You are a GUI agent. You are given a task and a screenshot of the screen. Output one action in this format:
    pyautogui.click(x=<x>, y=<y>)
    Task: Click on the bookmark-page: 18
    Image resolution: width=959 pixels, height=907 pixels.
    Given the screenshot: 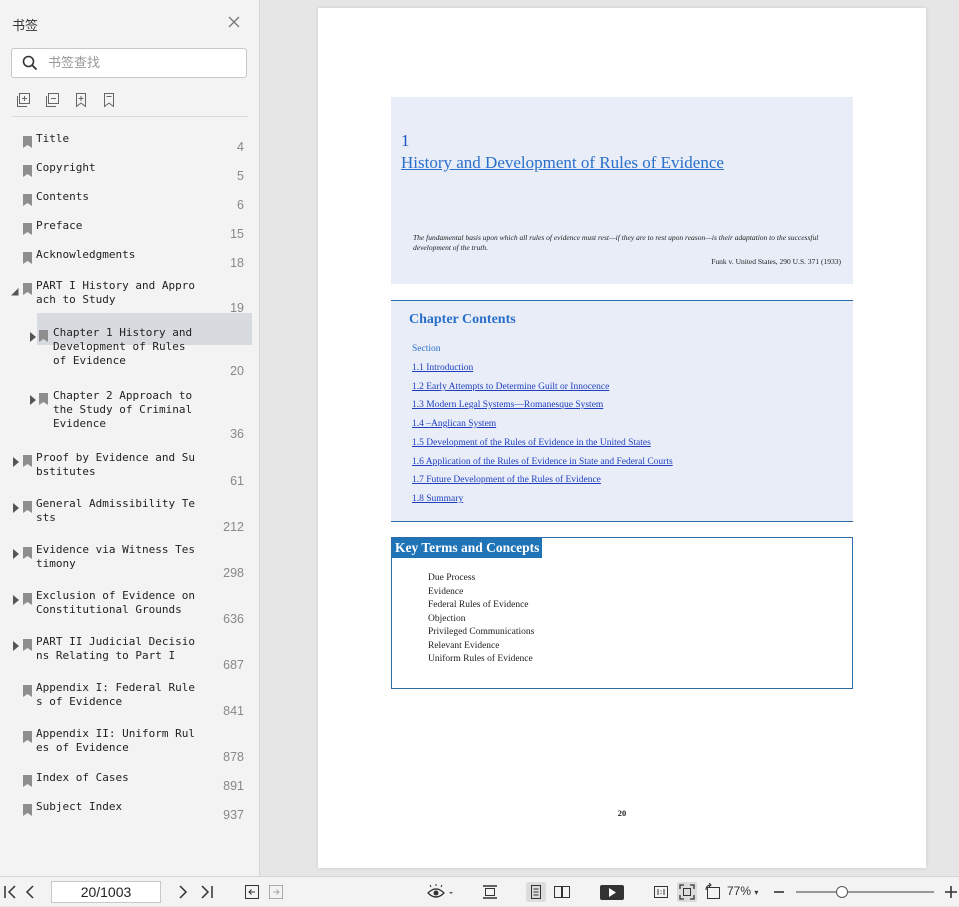 What is the action you would take?
    pyautogui.click(x=237, y=263)
    